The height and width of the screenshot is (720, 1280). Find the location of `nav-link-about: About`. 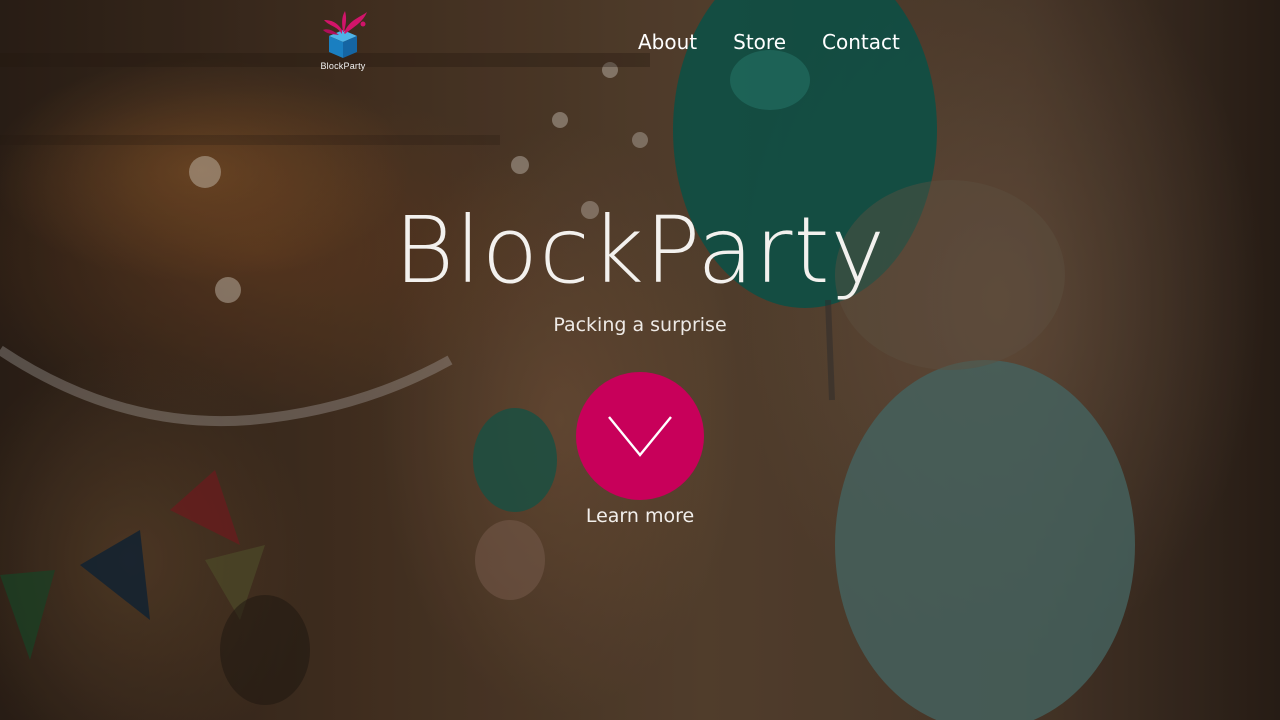

nav-link-about: About is located at coordinates (667, 42).